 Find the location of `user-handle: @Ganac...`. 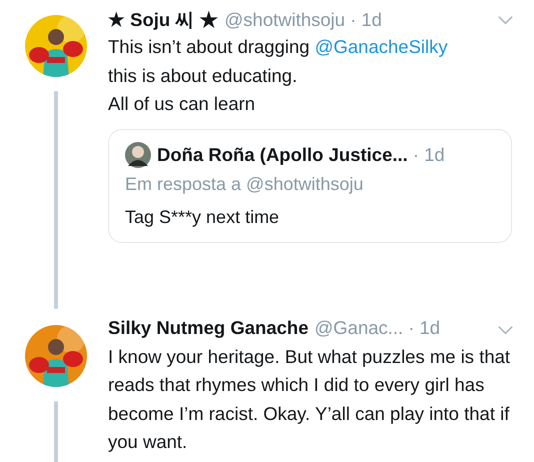

user-handle: @Ganac... is located at coordinates (359, 327).